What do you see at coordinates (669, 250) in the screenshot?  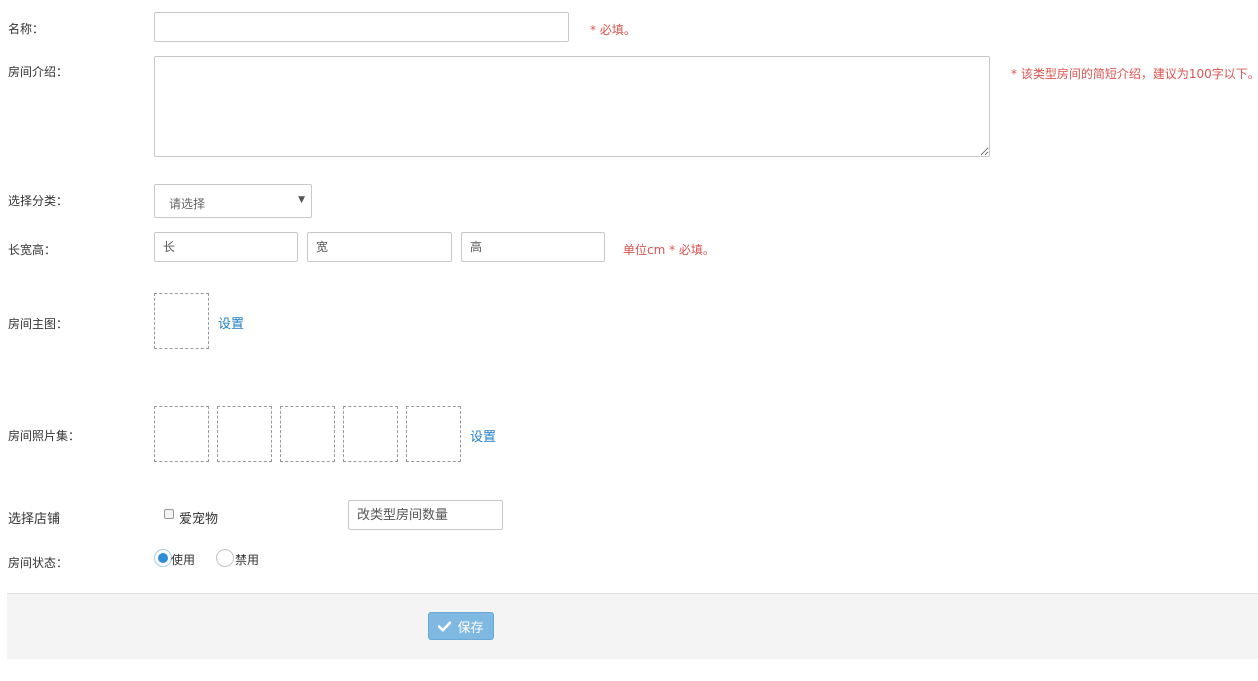 I see `dimensions-hint: 单位cm * 必填。` at bounding box center [669, 250].